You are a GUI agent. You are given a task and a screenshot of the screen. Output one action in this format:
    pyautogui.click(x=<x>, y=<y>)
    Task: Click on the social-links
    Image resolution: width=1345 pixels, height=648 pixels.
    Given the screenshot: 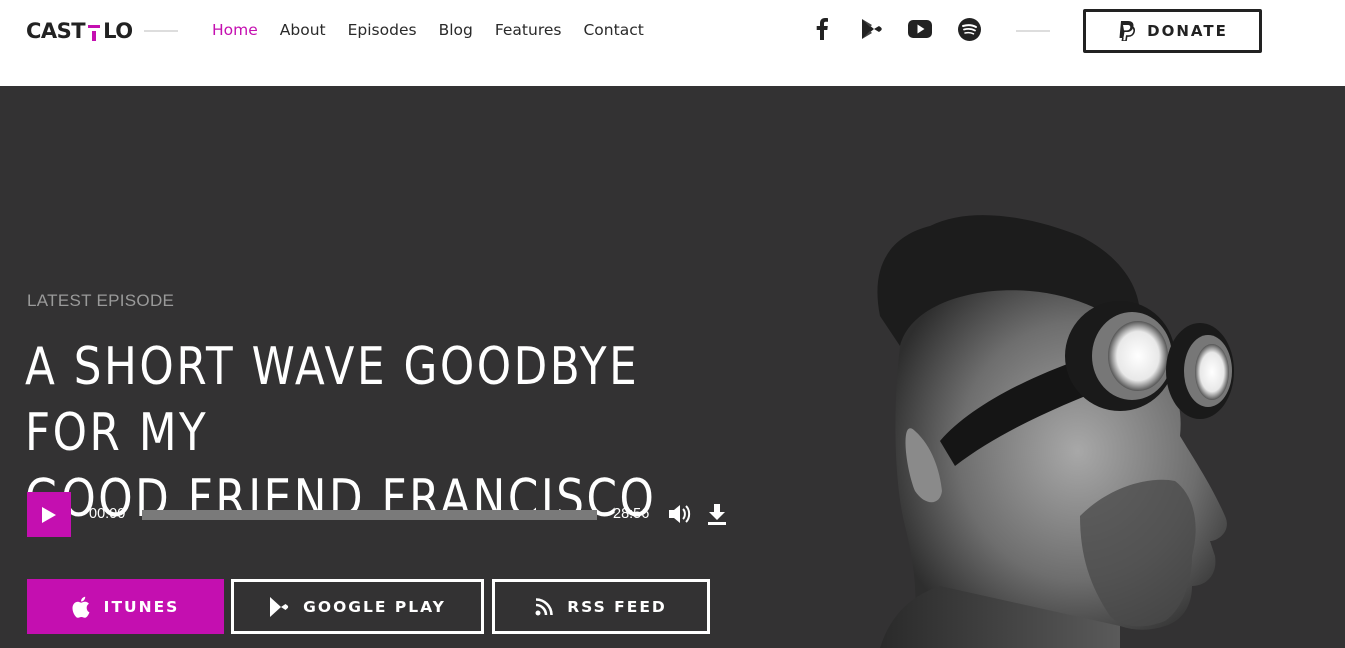 What is the action you would take?
    pyautogui.click(x=908, y=29)
    